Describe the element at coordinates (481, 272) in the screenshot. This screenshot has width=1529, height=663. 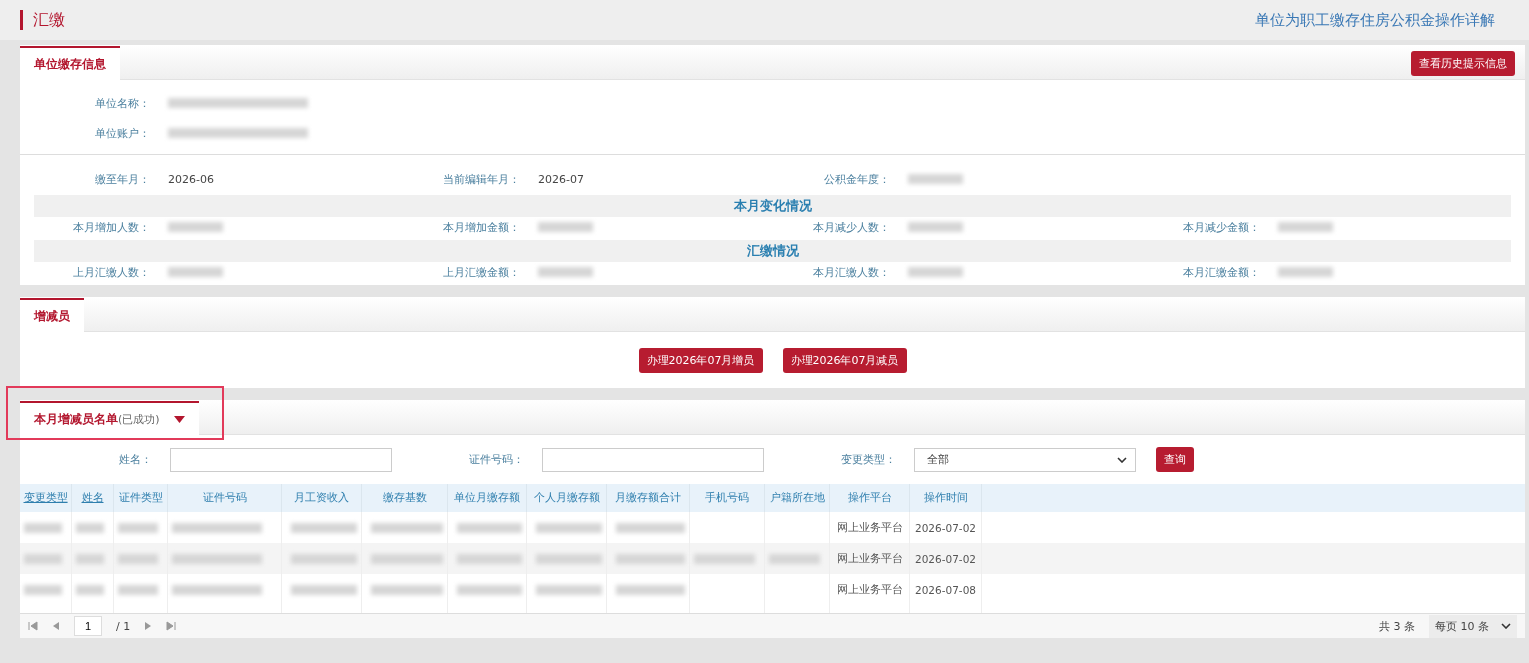
I see `field-label: 上月汇缴金额：` at that location.